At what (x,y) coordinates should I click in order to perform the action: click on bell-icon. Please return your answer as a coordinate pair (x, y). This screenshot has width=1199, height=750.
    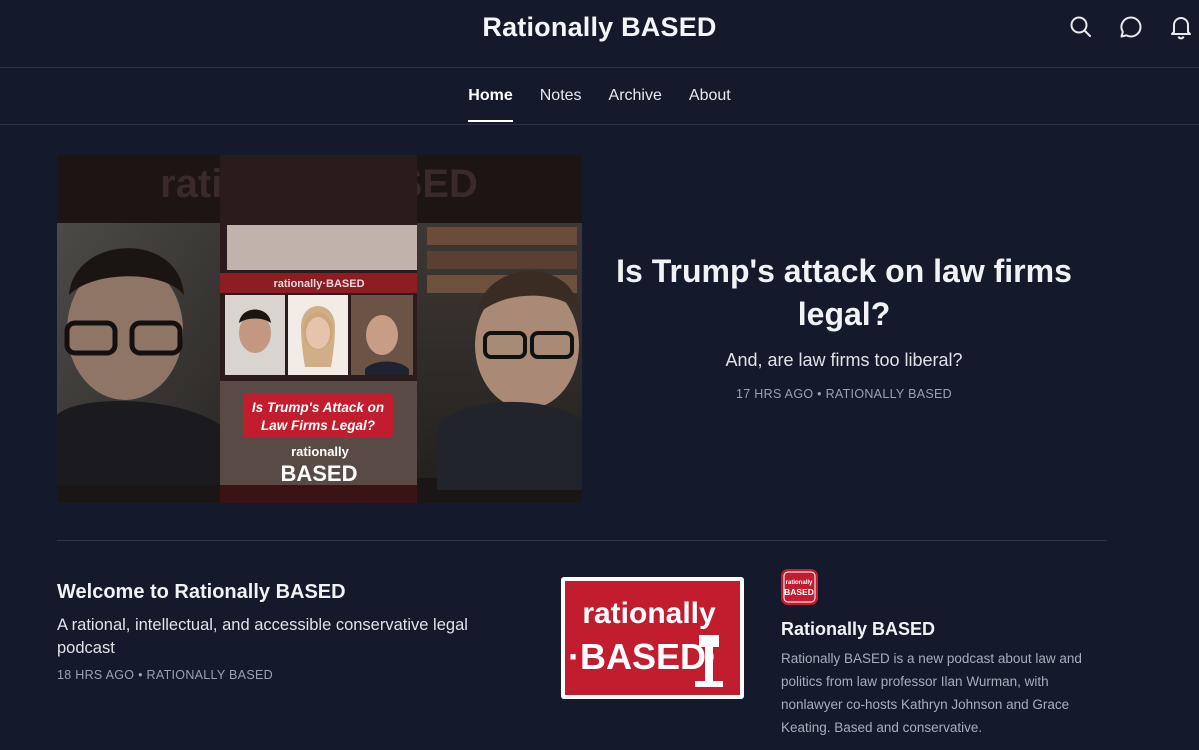
    Looking at the image, I should click on (1181, 27).